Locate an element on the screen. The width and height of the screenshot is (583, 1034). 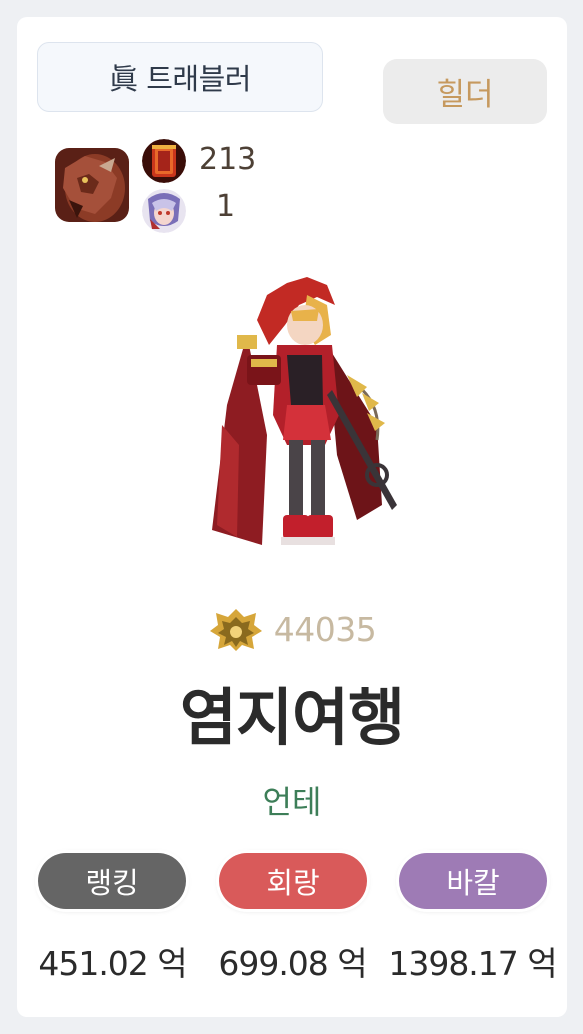
ranking-button: 랭킹 is located at coordinates (112, 881).